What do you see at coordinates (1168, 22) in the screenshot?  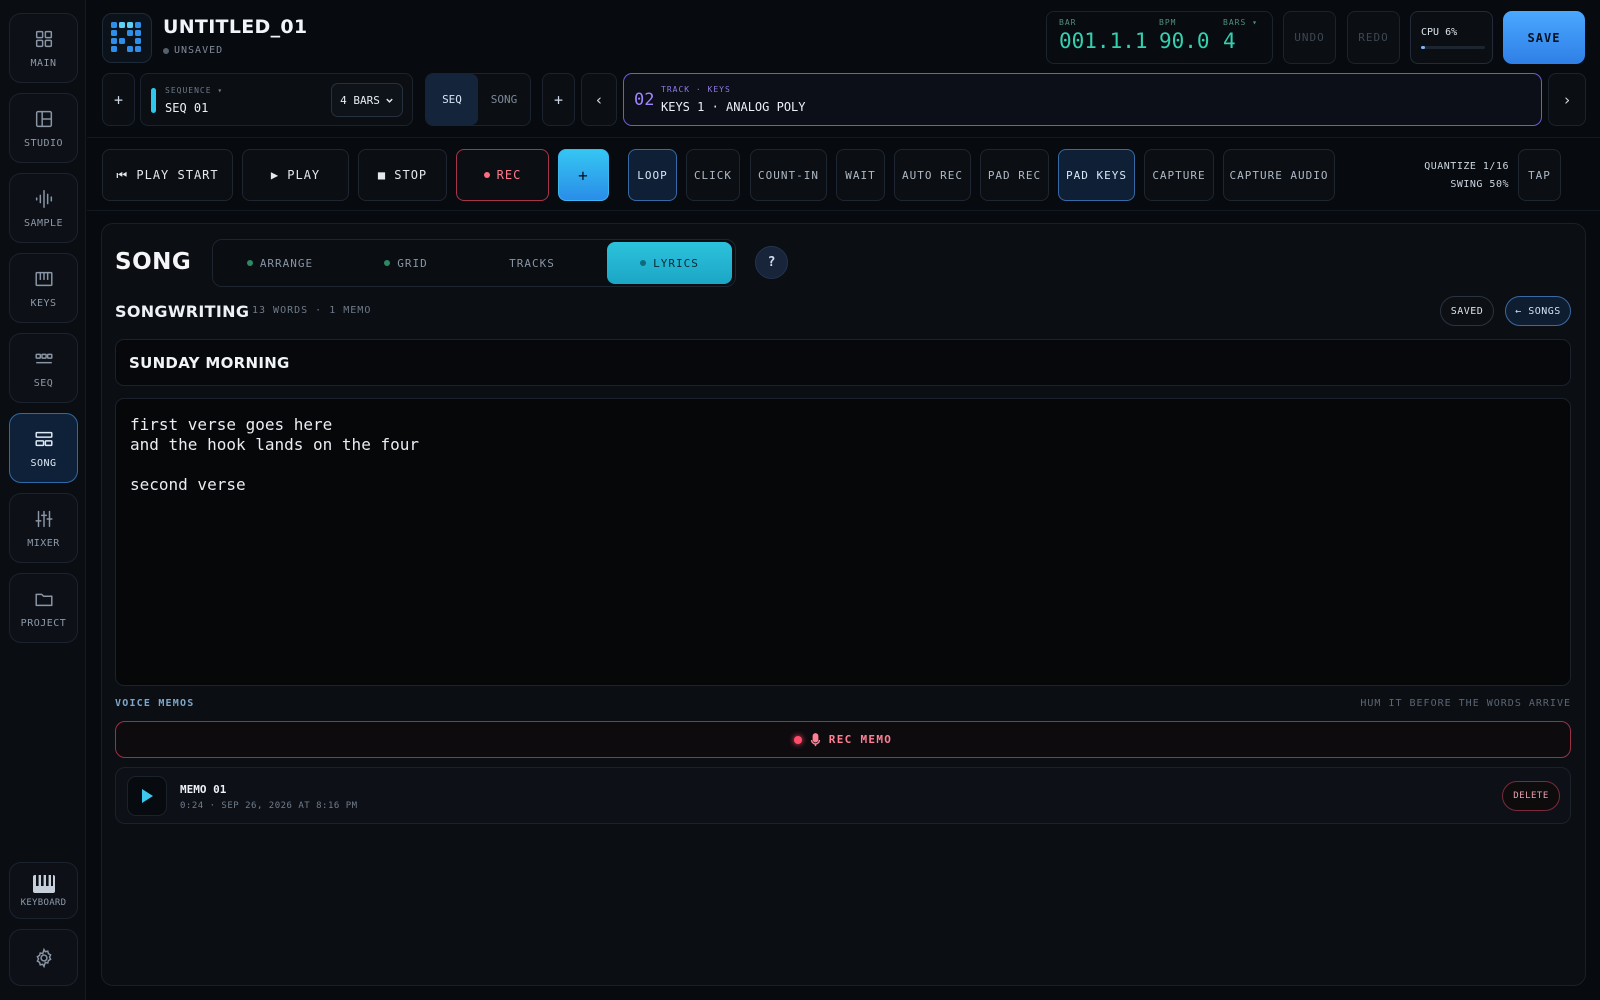 I see `bpm-readout-label: BPM` at bounding box center [1168, 22].